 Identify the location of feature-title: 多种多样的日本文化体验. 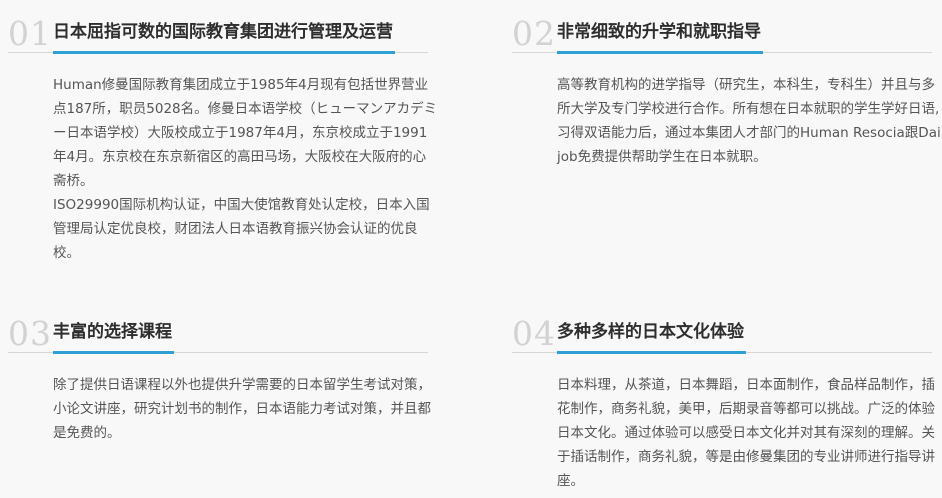
(651, 335).